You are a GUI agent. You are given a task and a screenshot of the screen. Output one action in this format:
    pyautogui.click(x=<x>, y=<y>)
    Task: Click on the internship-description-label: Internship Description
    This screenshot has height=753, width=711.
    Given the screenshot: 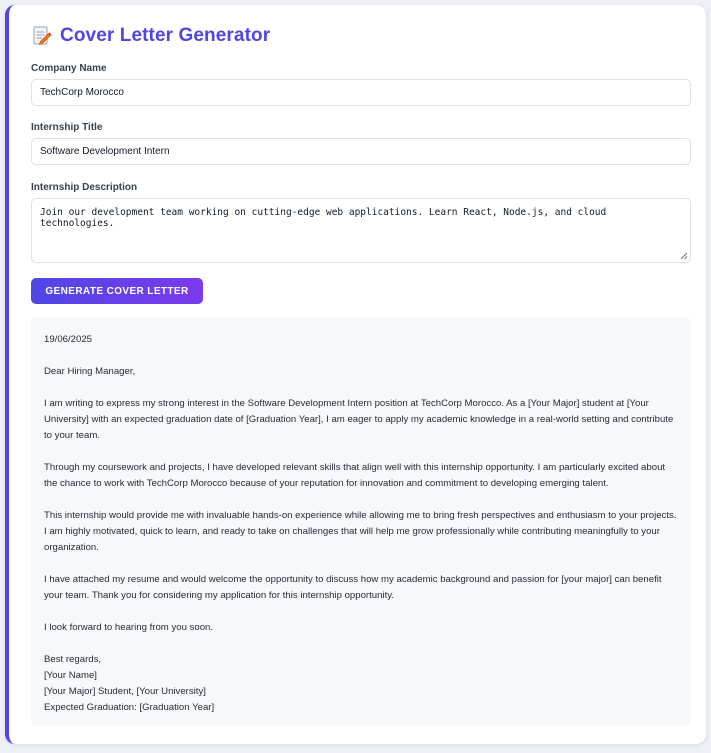 What is the action you would take?
    pyautogui.click(x=84, y=187)
    